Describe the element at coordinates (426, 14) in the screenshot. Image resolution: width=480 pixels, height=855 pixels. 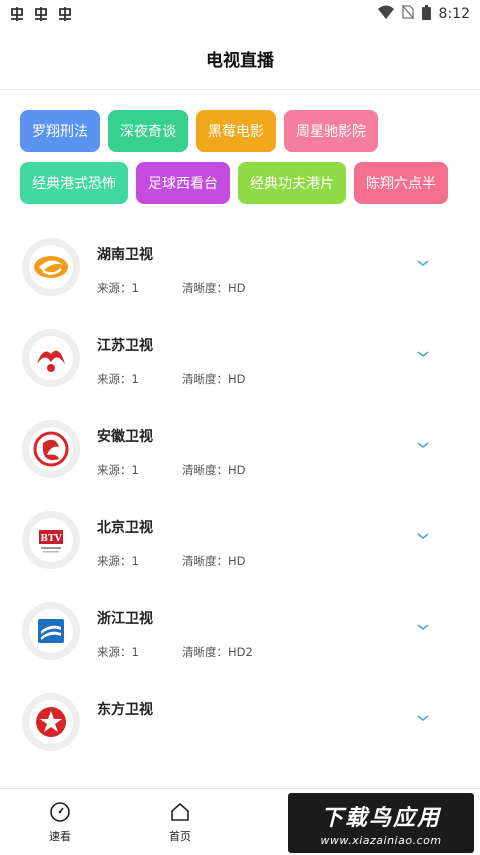
I see `battery-icon` at that location.